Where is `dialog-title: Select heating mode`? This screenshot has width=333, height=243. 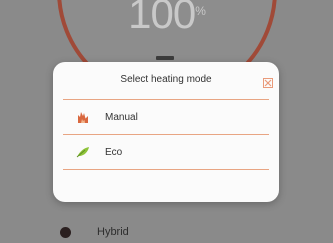
dialog-title: Select heating mode is located at coordinates (166, 79).